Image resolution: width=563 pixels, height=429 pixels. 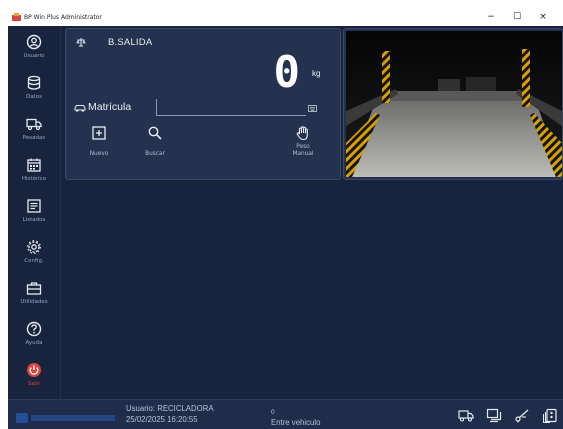 I want to click on sidebar-item-label: Ayuda, so click(x=34, y=343).